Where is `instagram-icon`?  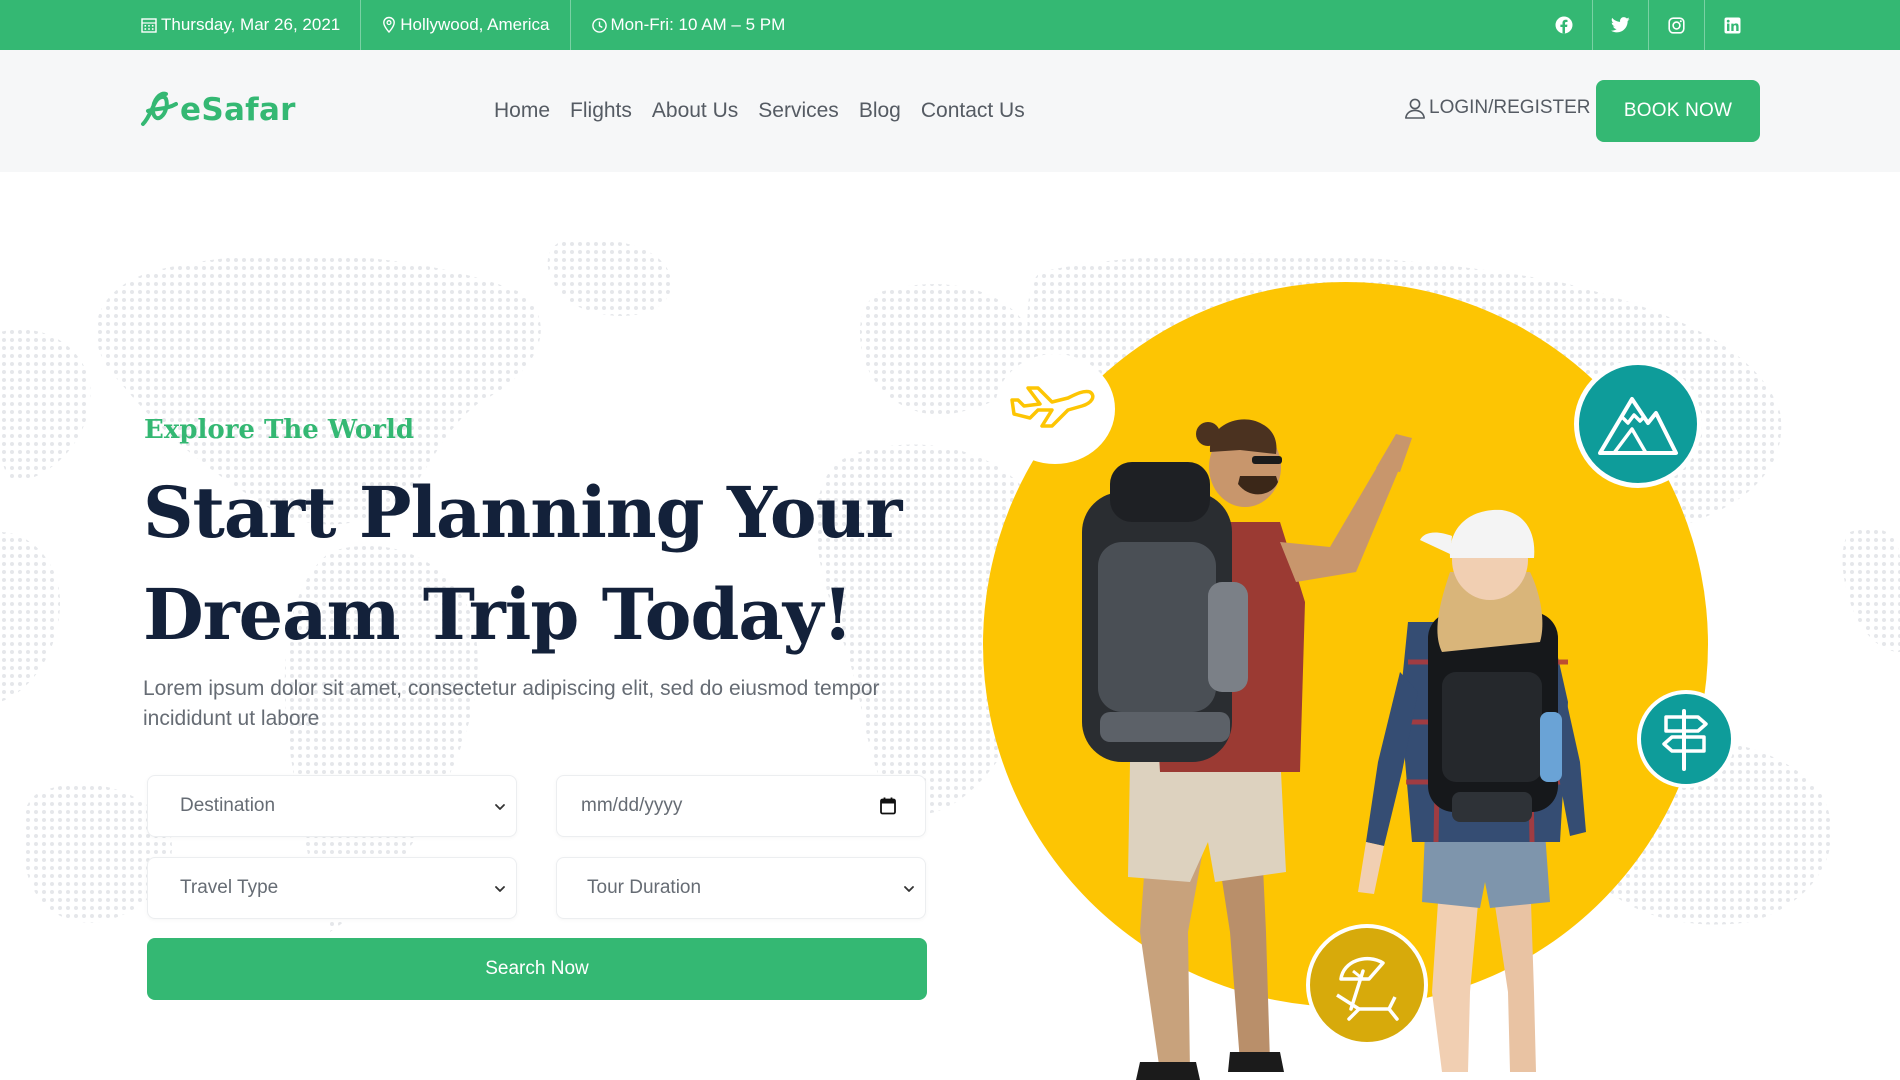
instagram-icon is located at coordinates (1676, 25).